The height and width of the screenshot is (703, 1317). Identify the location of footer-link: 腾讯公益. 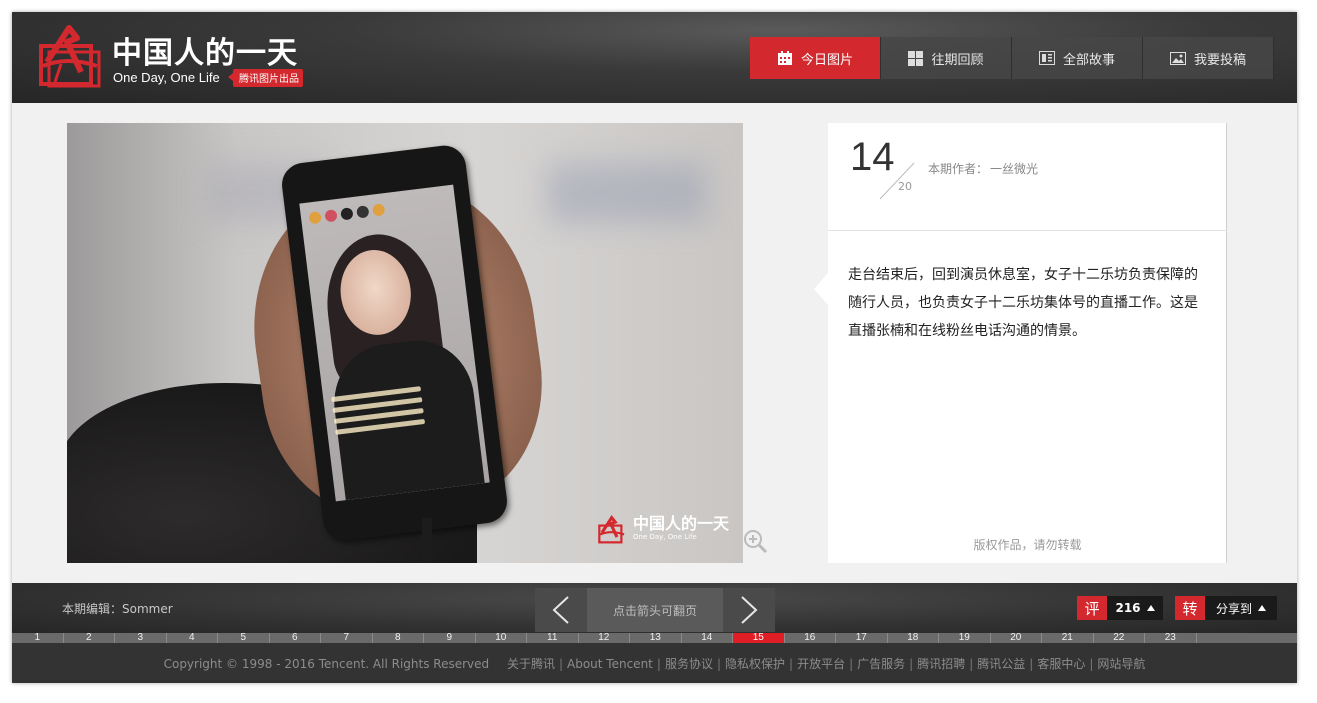
(1001, 664).